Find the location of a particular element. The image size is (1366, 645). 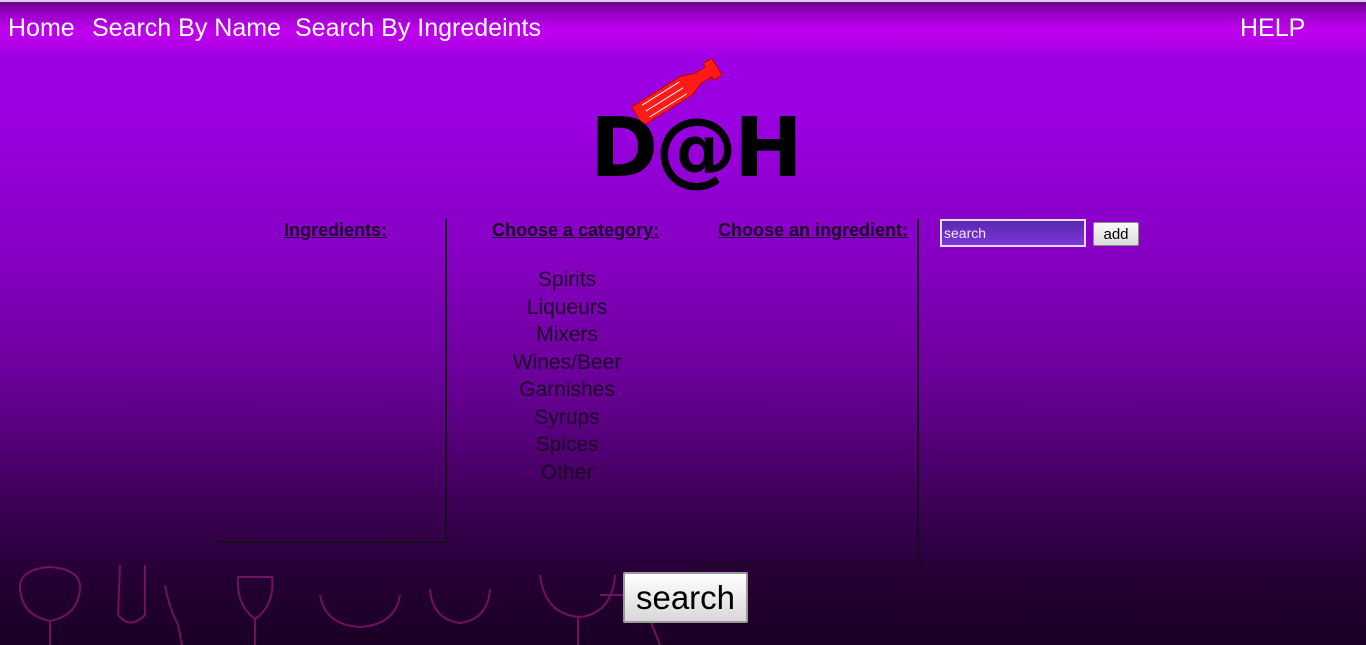

add-button: add is located at coordinates (1116, 234).